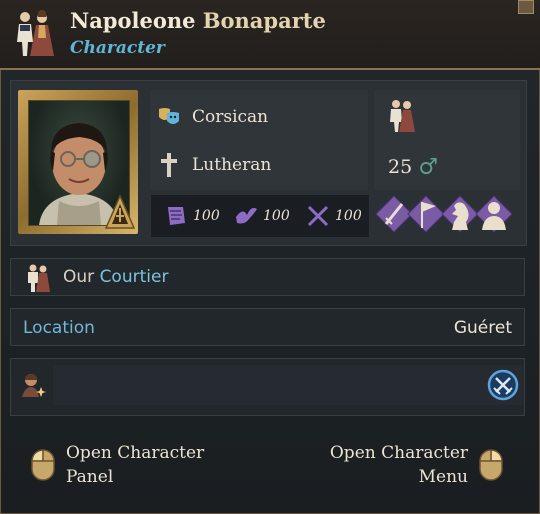 This screenshot has height=514, width=540. Describe the element at coordinates (348, 216) in the screenshot. I see `skill-military-value: 100` at that location.